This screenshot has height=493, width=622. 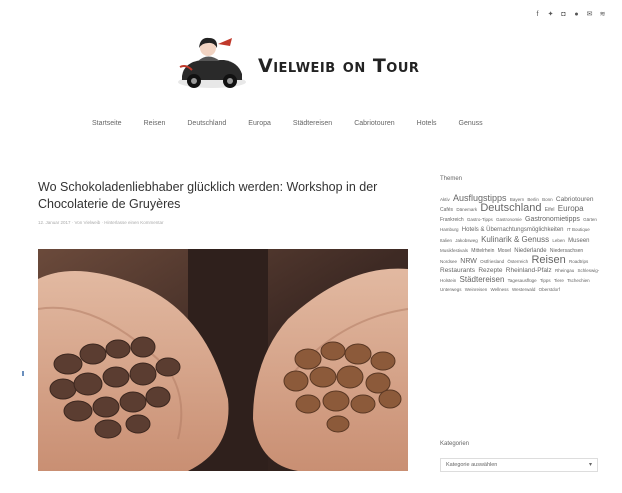 I want to click on tag-link: Aktiv, so click(x=445, y=199).